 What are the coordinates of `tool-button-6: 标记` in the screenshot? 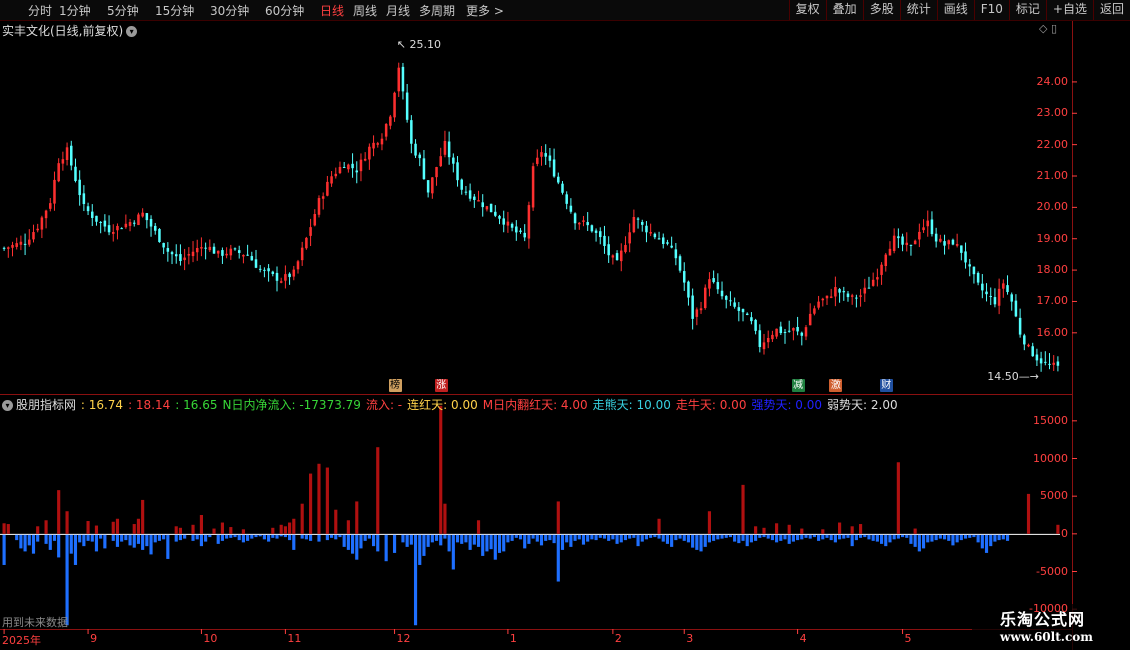 It's located at (1027, 10).